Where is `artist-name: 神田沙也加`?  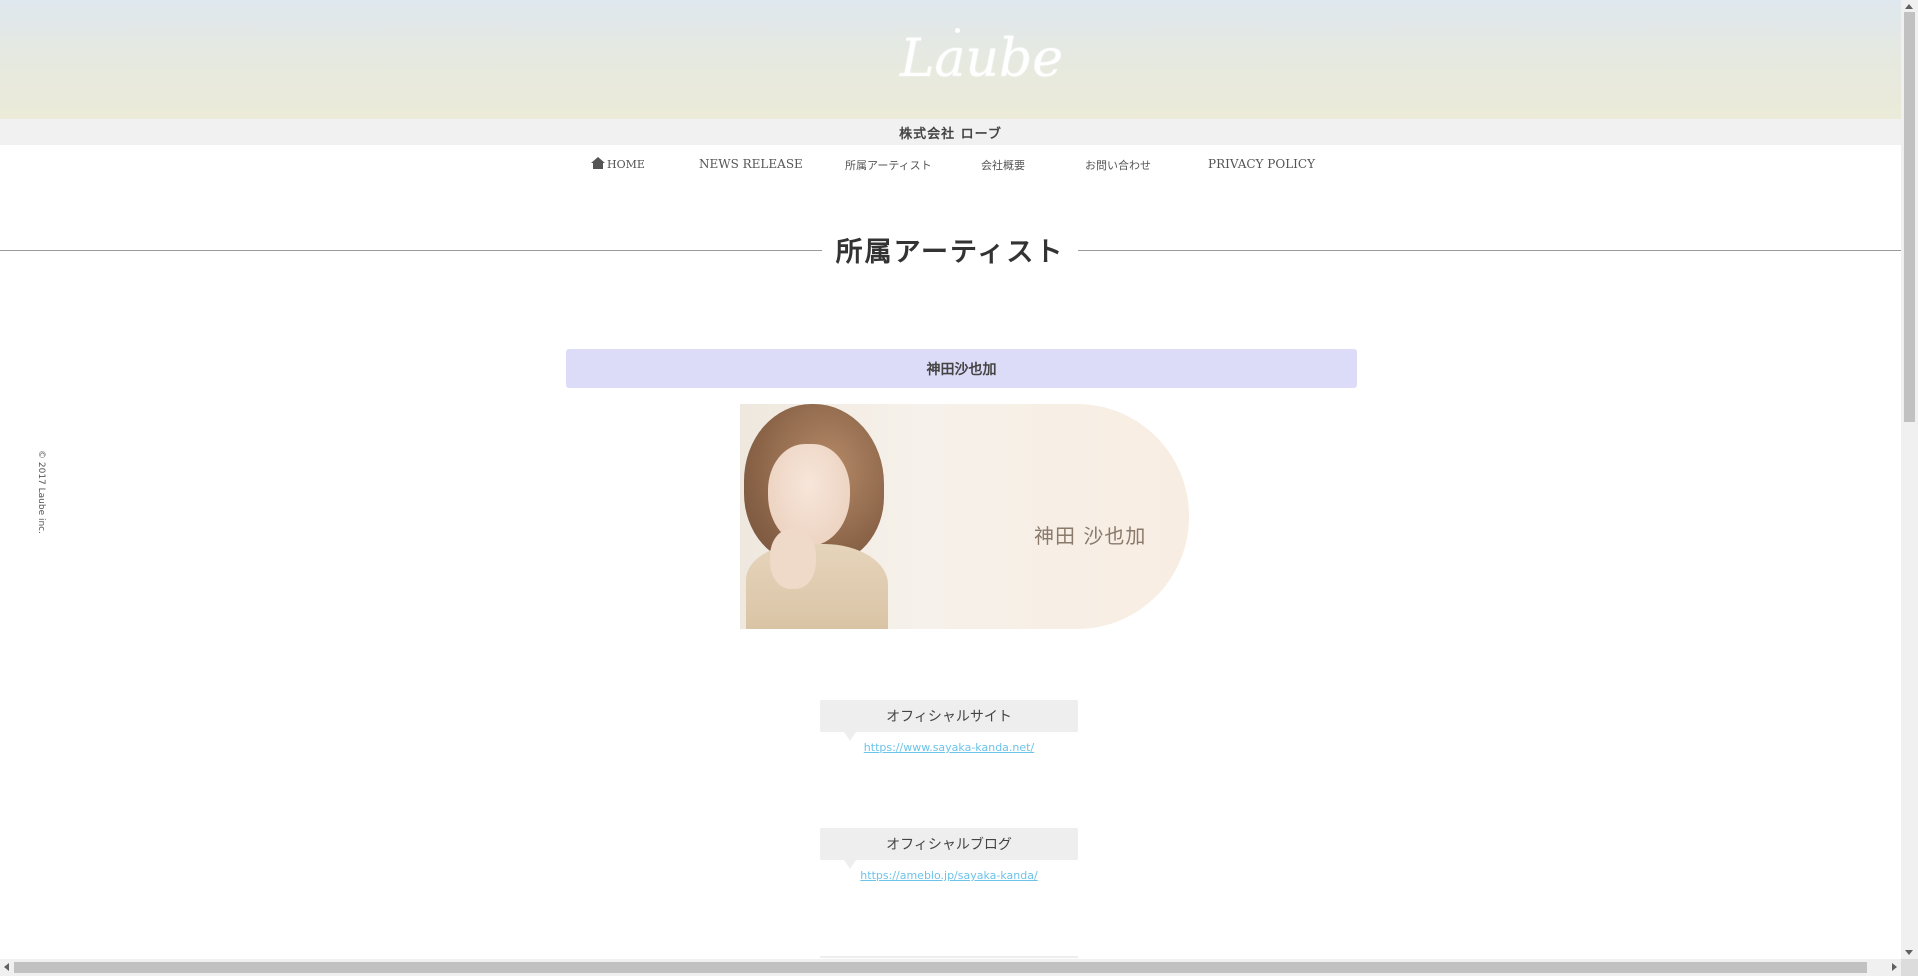
artist-name: 神田沙也加 is located at coordinates (961, 370).